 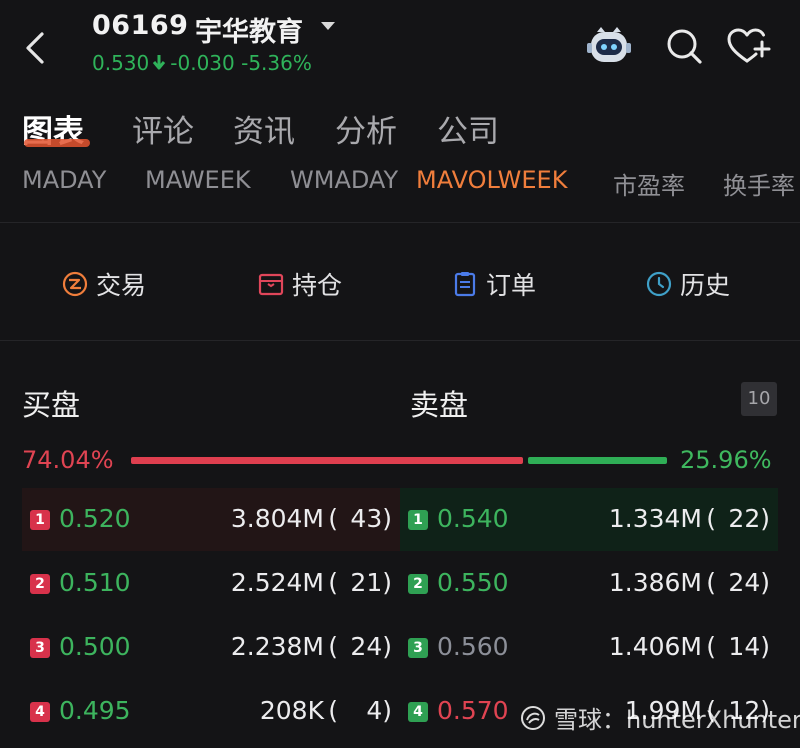 What do you see at coordinates (473, 646) in the screenshot?
I see `ask-price: 0.560` at bounding box center [473, 646].